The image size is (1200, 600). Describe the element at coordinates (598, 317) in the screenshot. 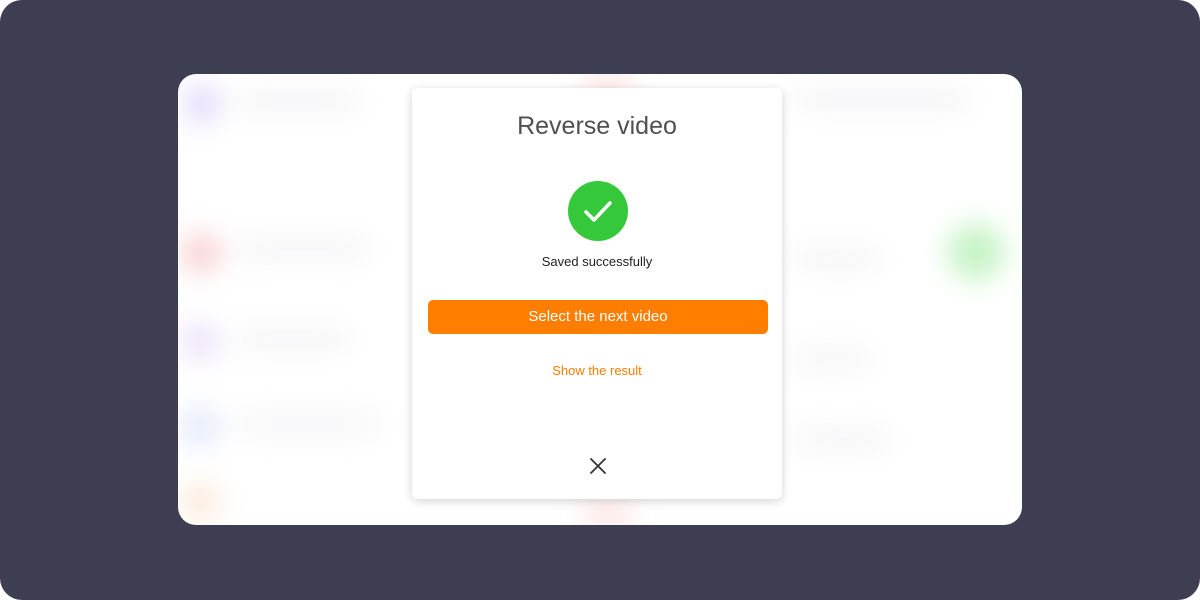

I see `select-next-video-button: Select the next video` at that location.